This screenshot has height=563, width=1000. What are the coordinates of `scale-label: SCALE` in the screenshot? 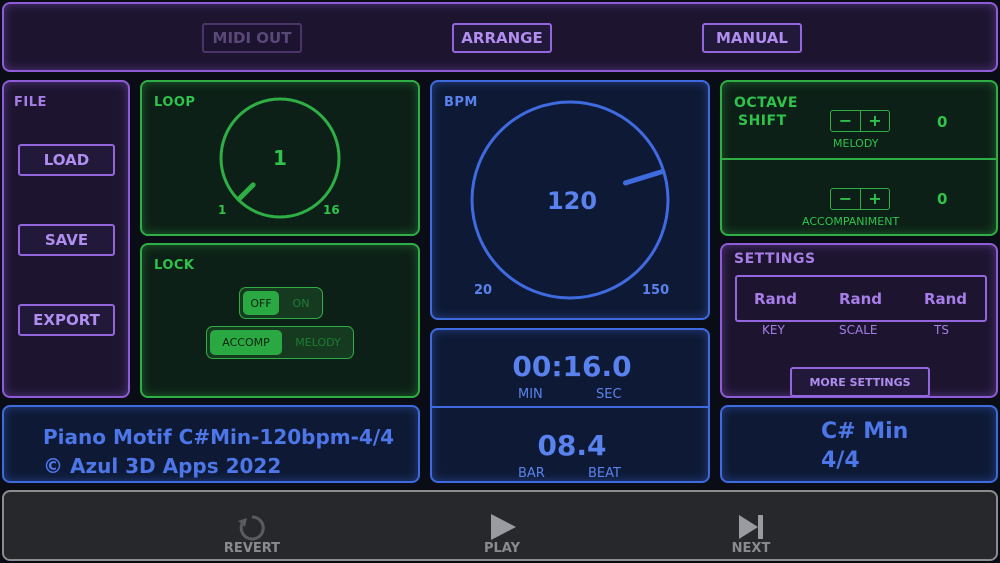 It's located at (858, 330).